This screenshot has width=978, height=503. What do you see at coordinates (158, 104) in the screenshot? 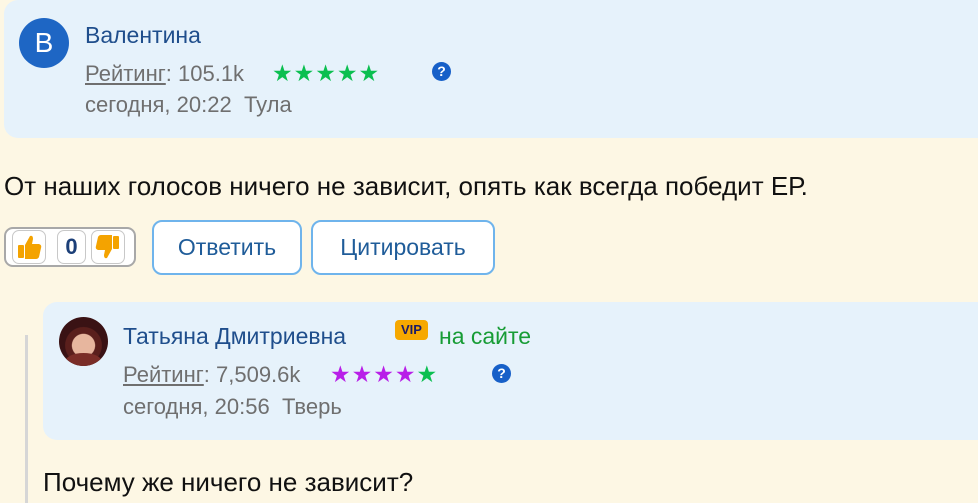
I see `timestamp: сегодня, 20:22` at bounding box center [158, 104].